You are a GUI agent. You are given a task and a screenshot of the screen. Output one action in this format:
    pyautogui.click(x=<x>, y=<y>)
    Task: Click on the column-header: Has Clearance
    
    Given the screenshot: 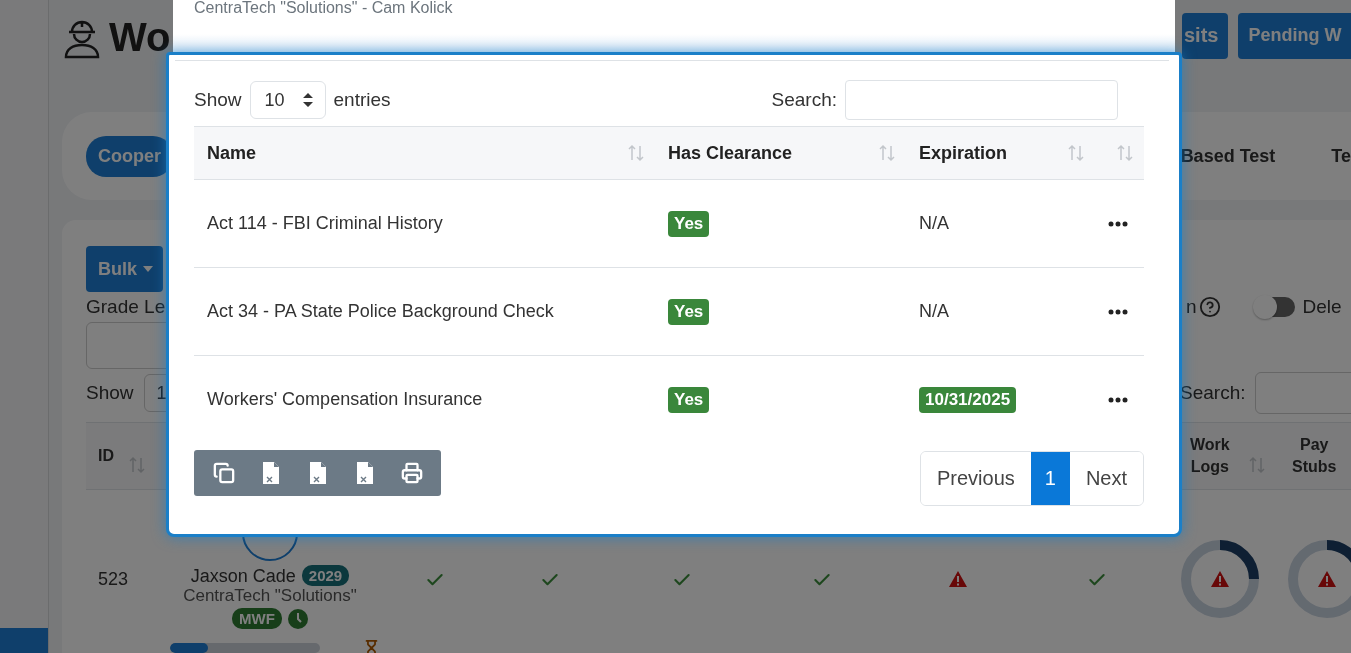 What is the action you would take?
    pyautogui.click(x=730, y=153)
    